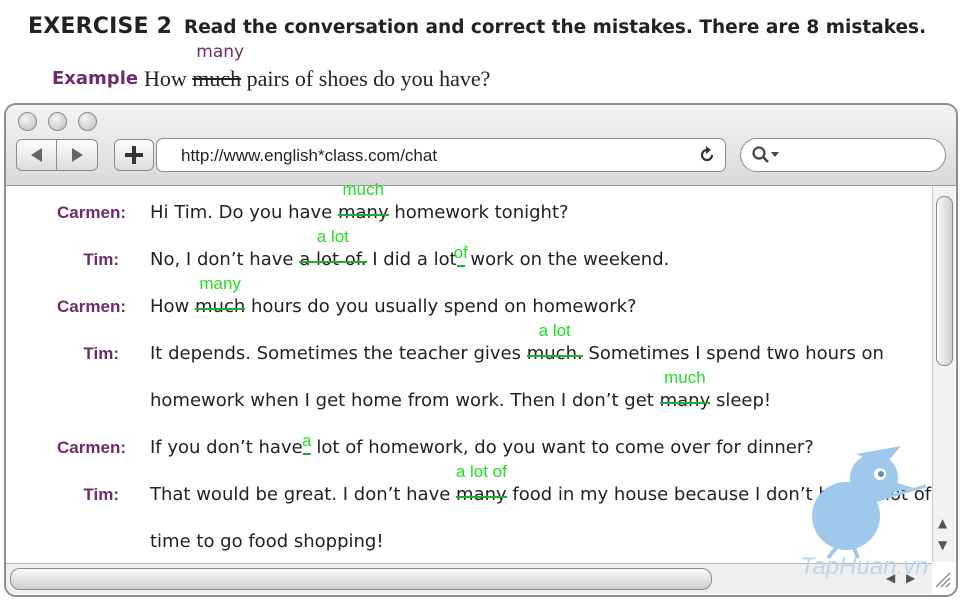 The image size is (960, 605). What do you see at coordinates (481, 471) in the screenshot?
I see `correction: a lot of` at bounding box center [481, 471].